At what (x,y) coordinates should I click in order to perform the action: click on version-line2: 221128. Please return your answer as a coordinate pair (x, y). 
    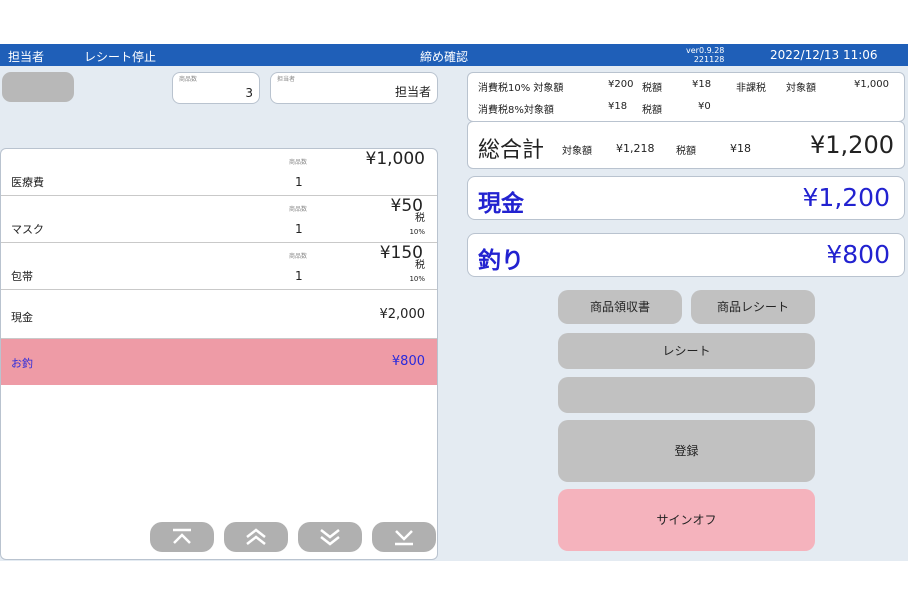
    Looking at the image, I should click on (709, 59).